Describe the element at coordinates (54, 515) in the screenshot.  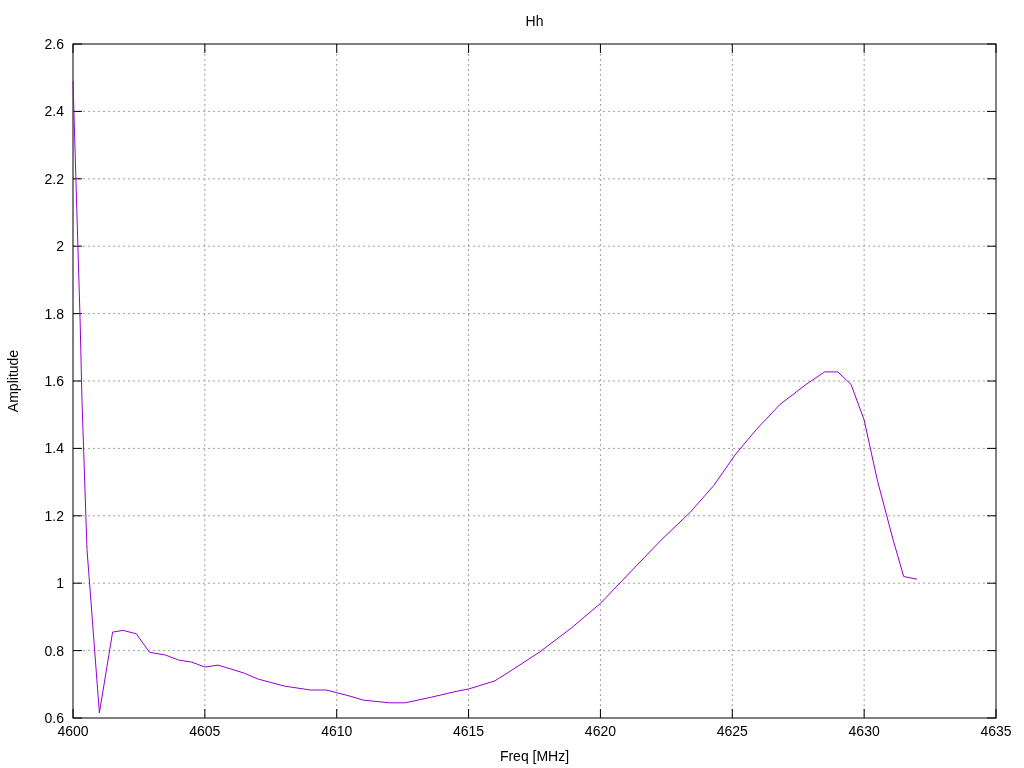
I see `y-tick-label: 1.2` at that location.